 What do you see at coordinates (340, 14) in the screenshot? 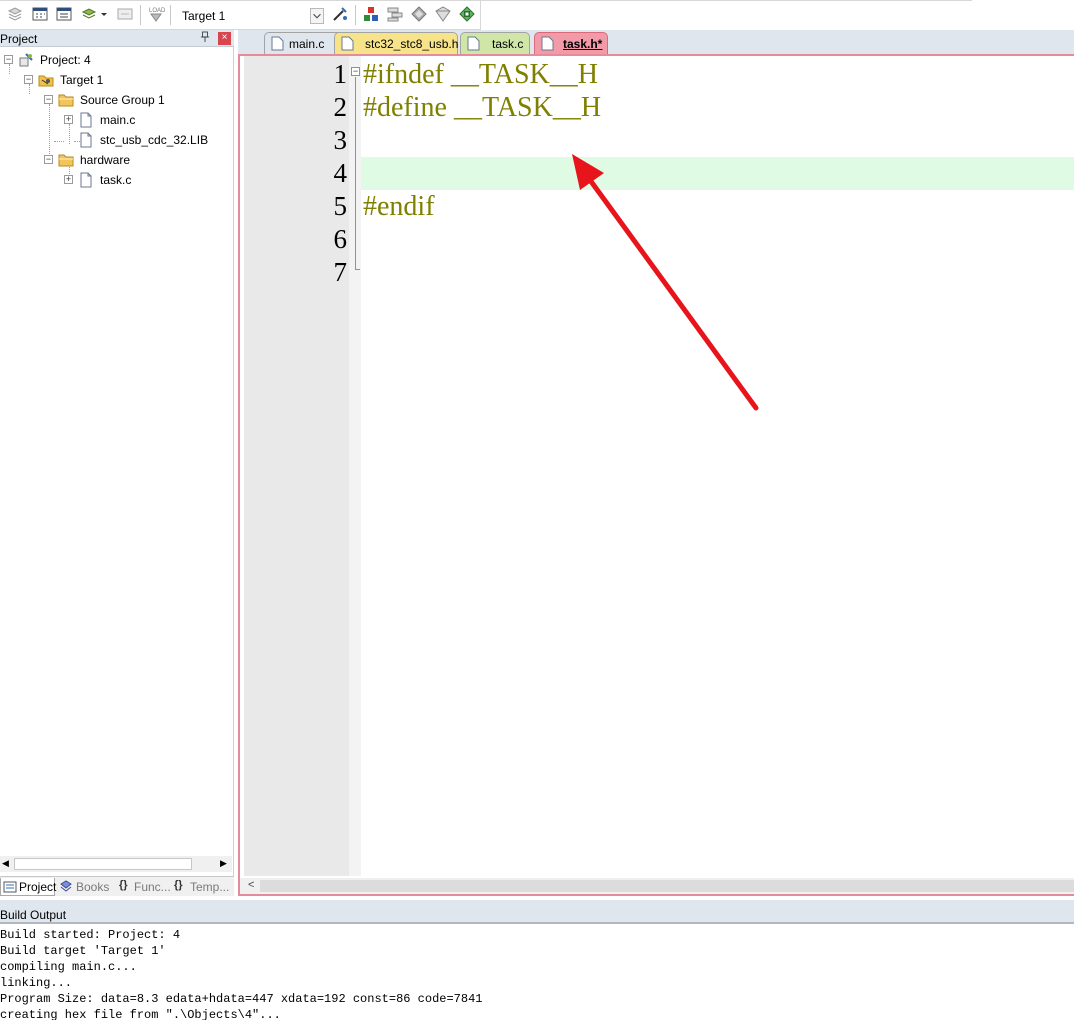
I see `target-options-icon` at bounding box center [340, 14].